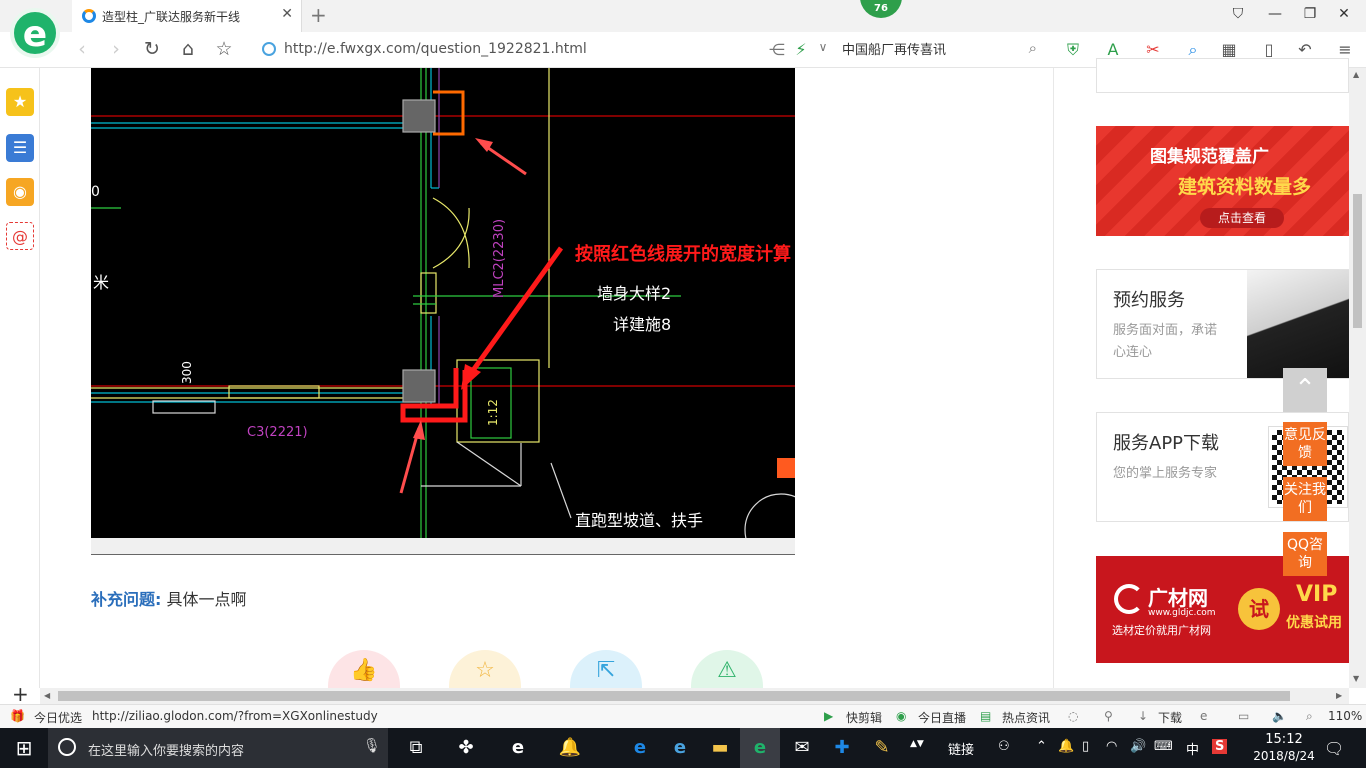 The image size is (1366, 768). I want to click on file-explorer-icon: ▬, so click(720, 748).